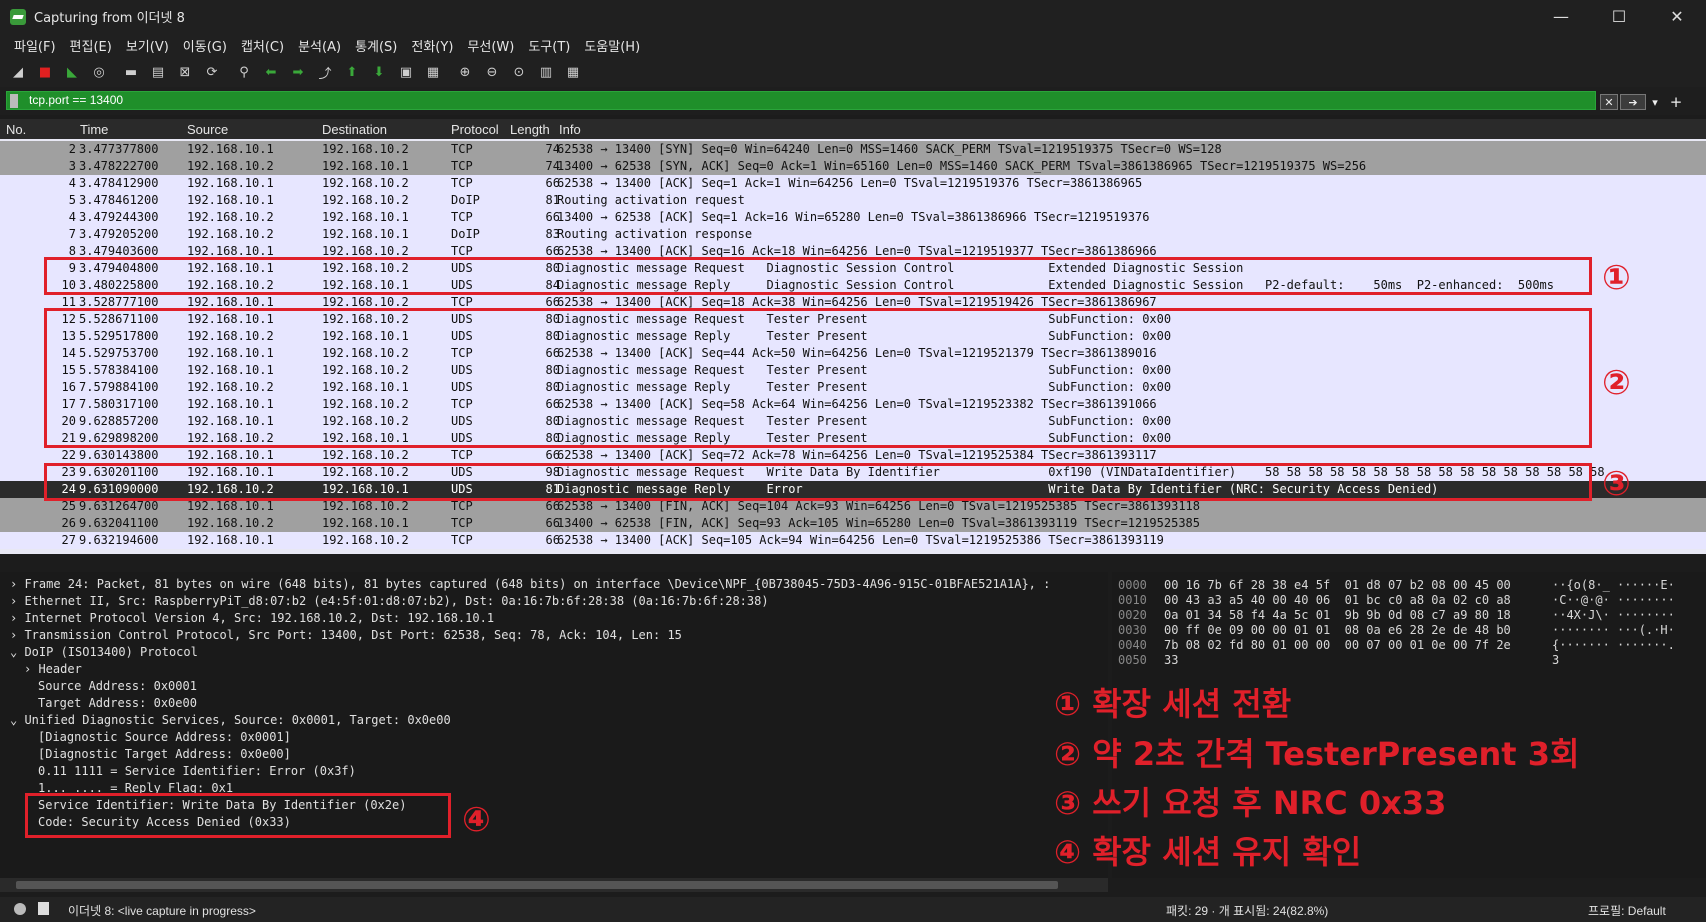  What do you see at coordinates (94, 129) in the screenshot?
I see `column-time: Time` at bounding box center [94, 129].